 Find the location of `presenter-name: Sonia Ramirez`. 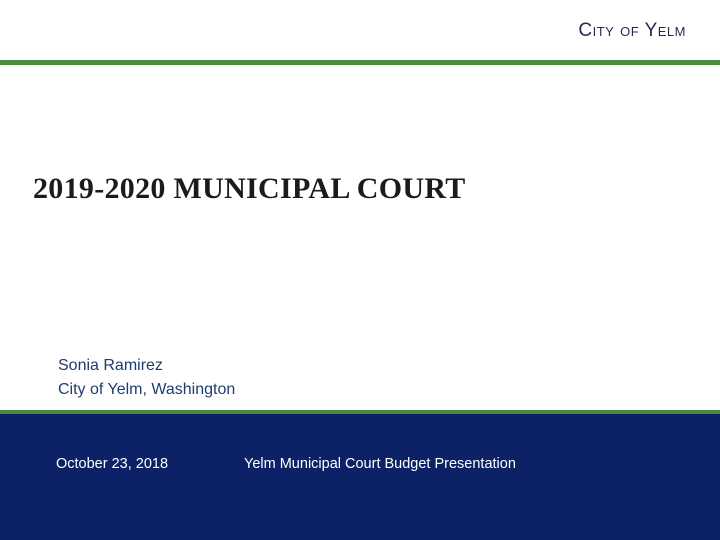

presenter-name: Sonia Ramirez is located at coordinates (110, 365).